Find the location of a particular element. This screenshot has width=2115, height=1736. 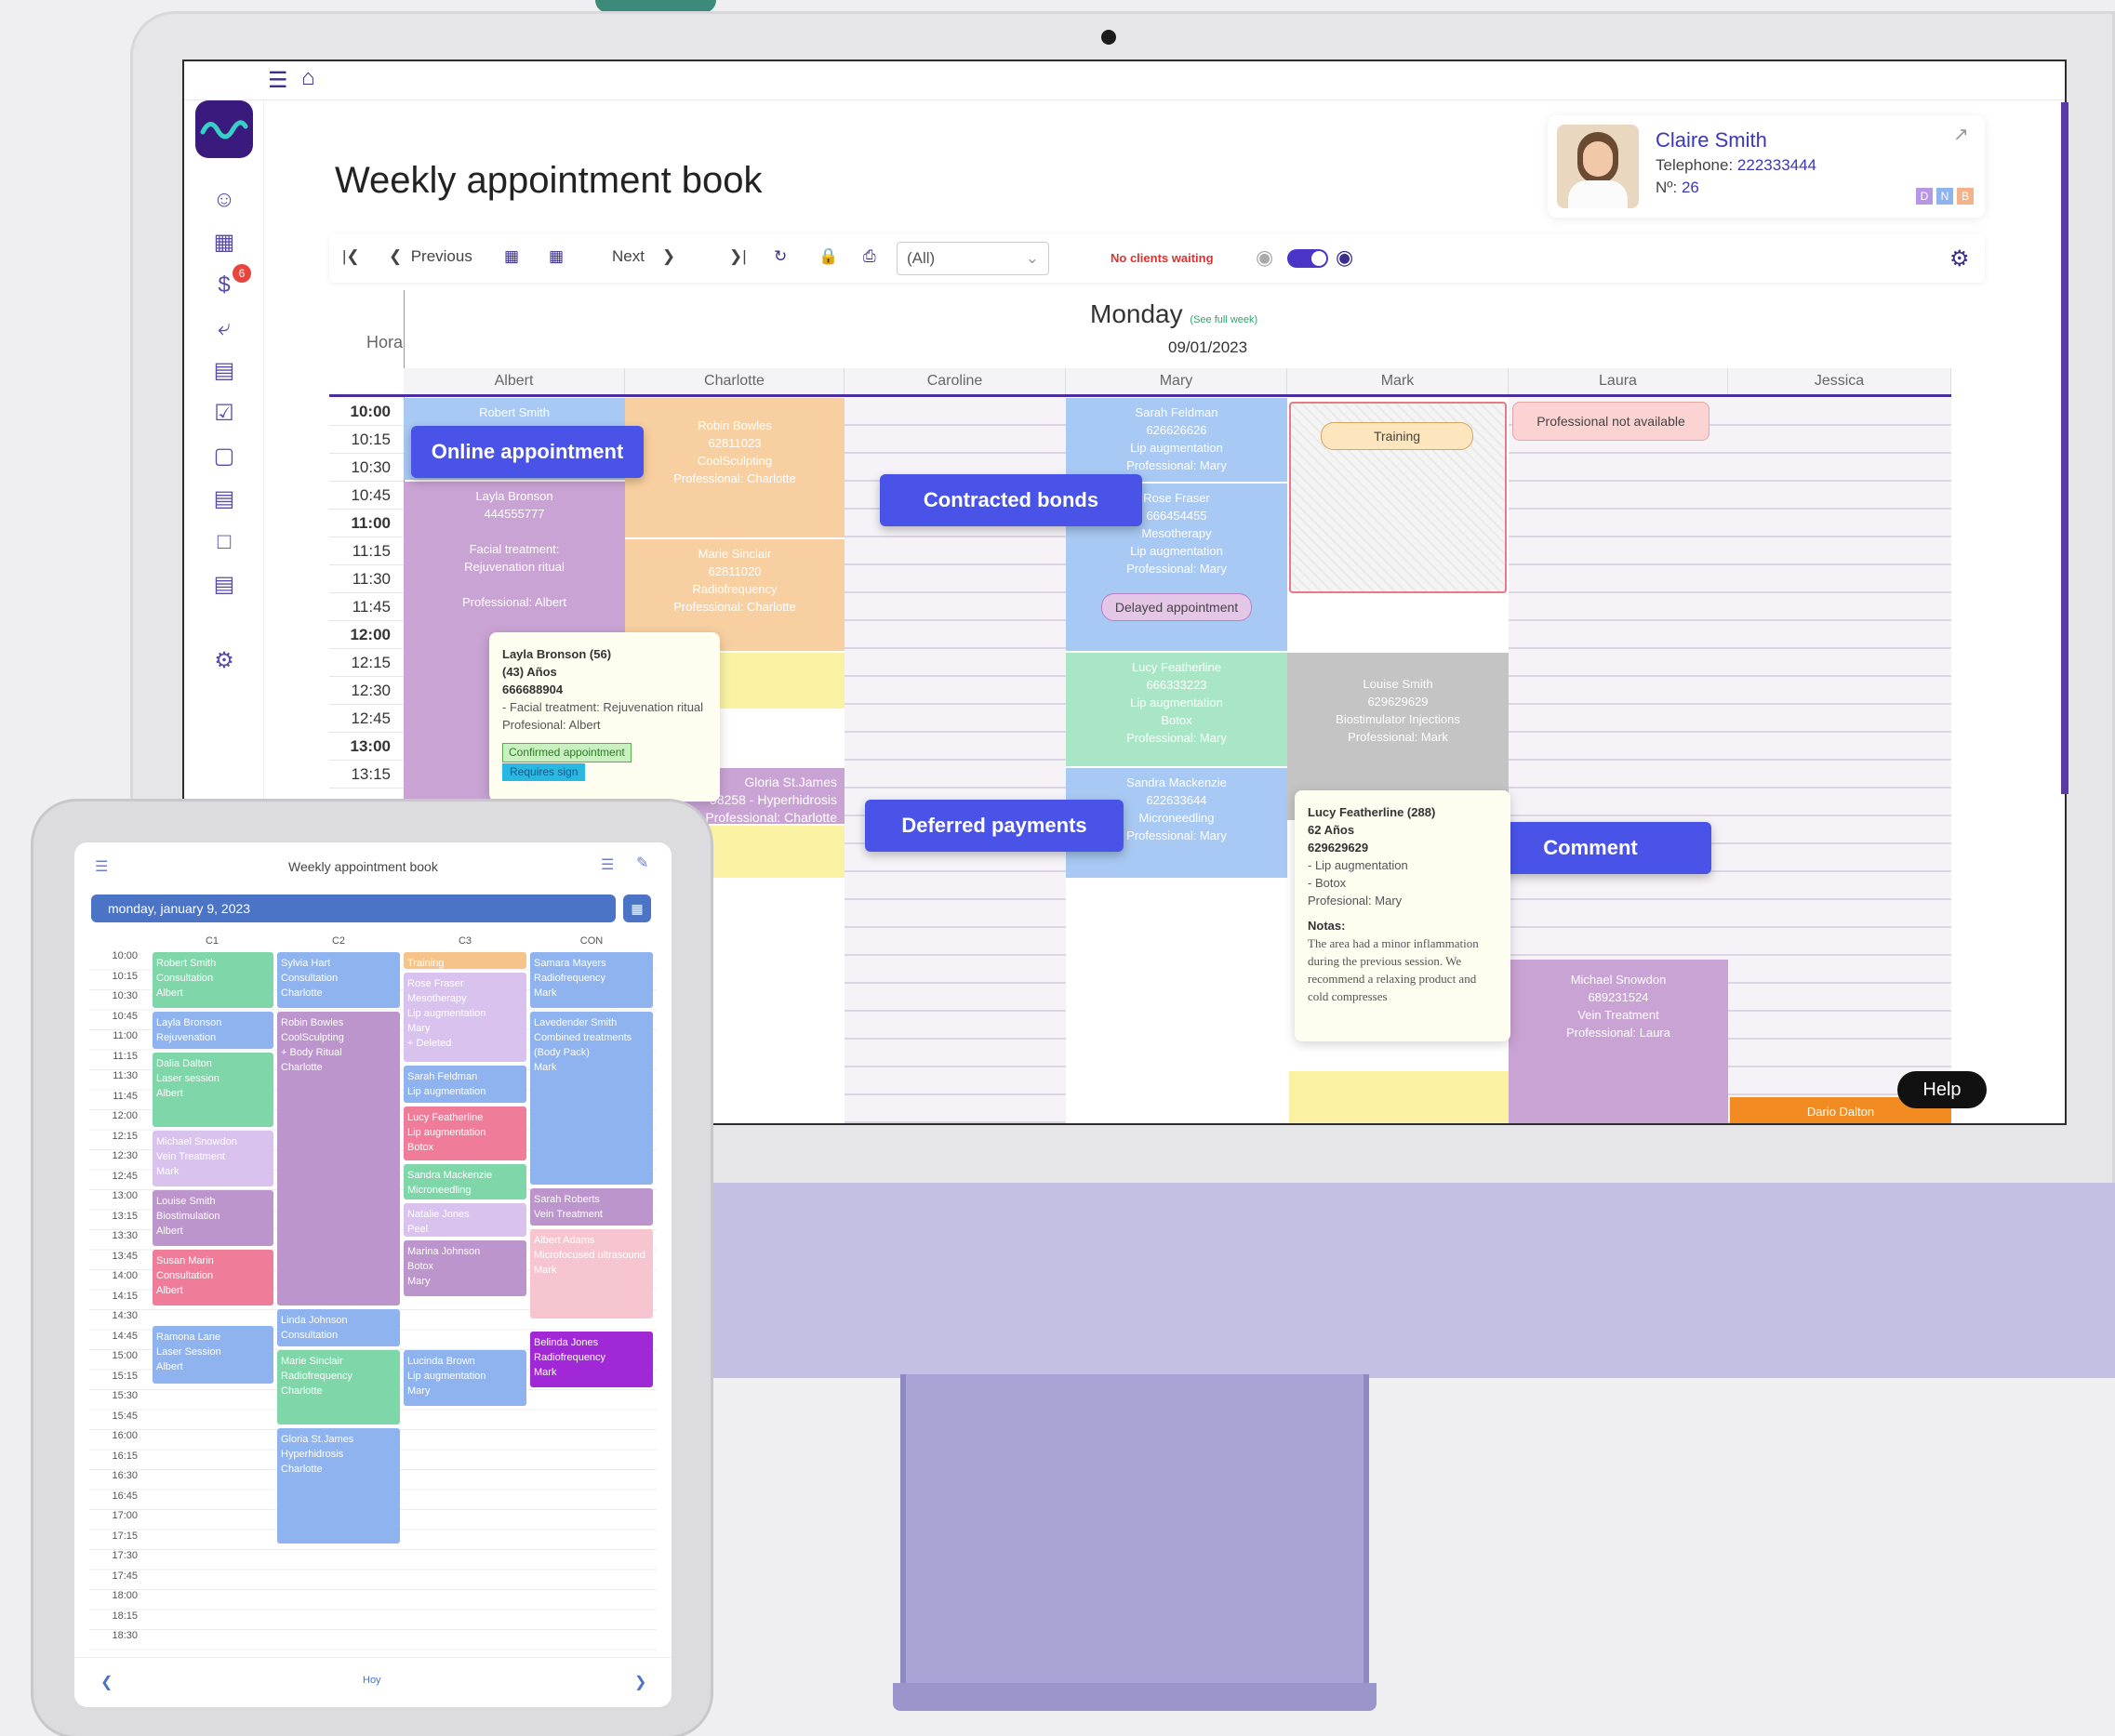

gear-icon: ⚙ is located at coordinates (1959, 258).